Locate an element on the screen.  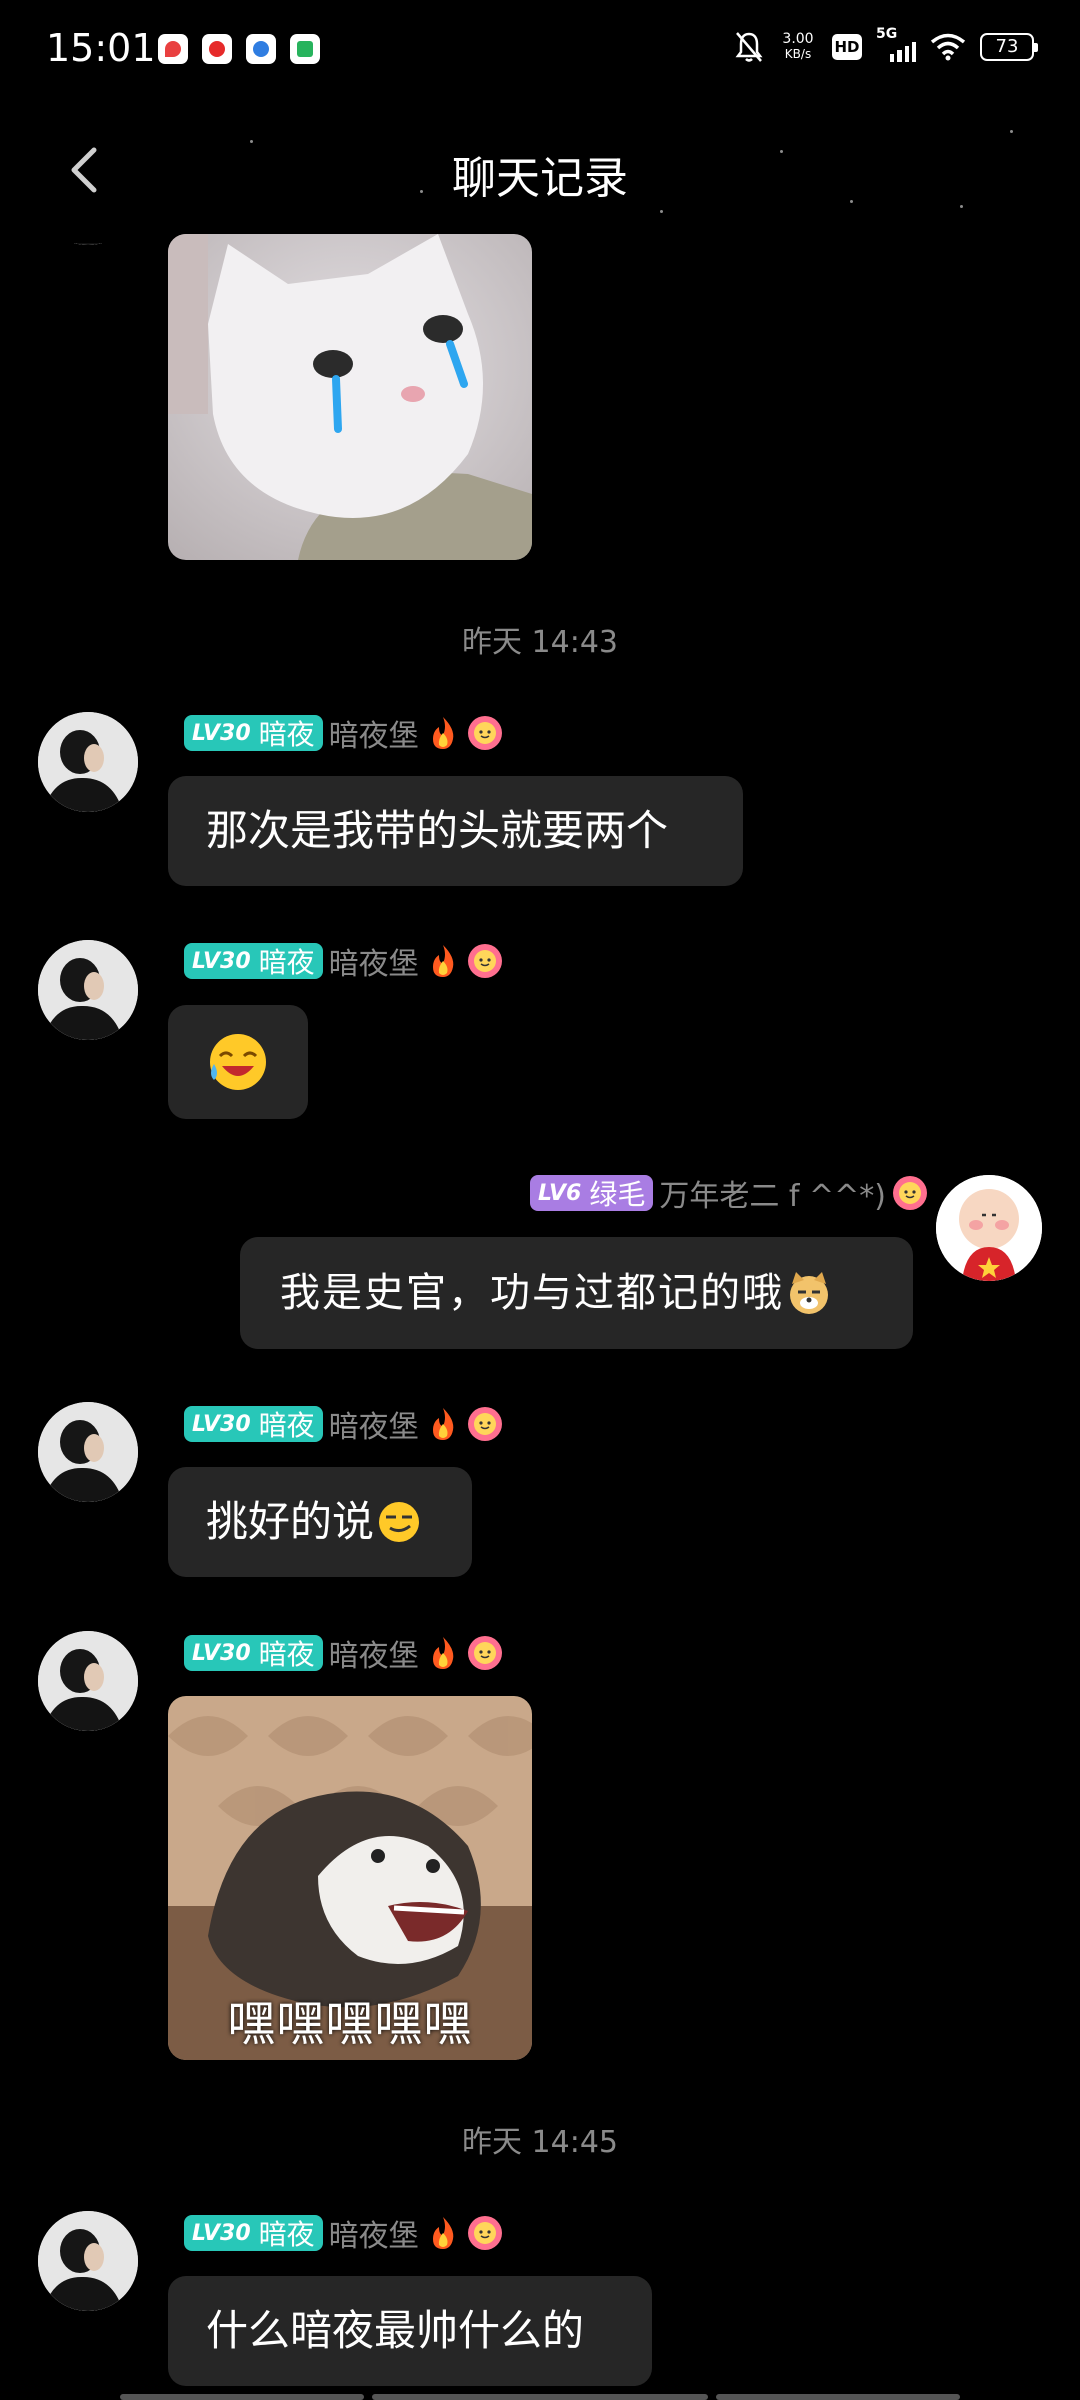
message-bubble: 挑好的说 is located at coordinates (320, 1522).